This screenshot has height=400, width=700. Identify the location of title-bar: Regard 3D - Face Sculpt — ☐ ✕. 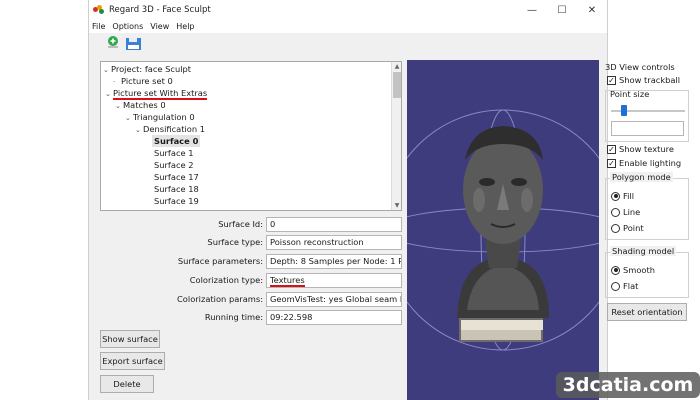
(348, 10).